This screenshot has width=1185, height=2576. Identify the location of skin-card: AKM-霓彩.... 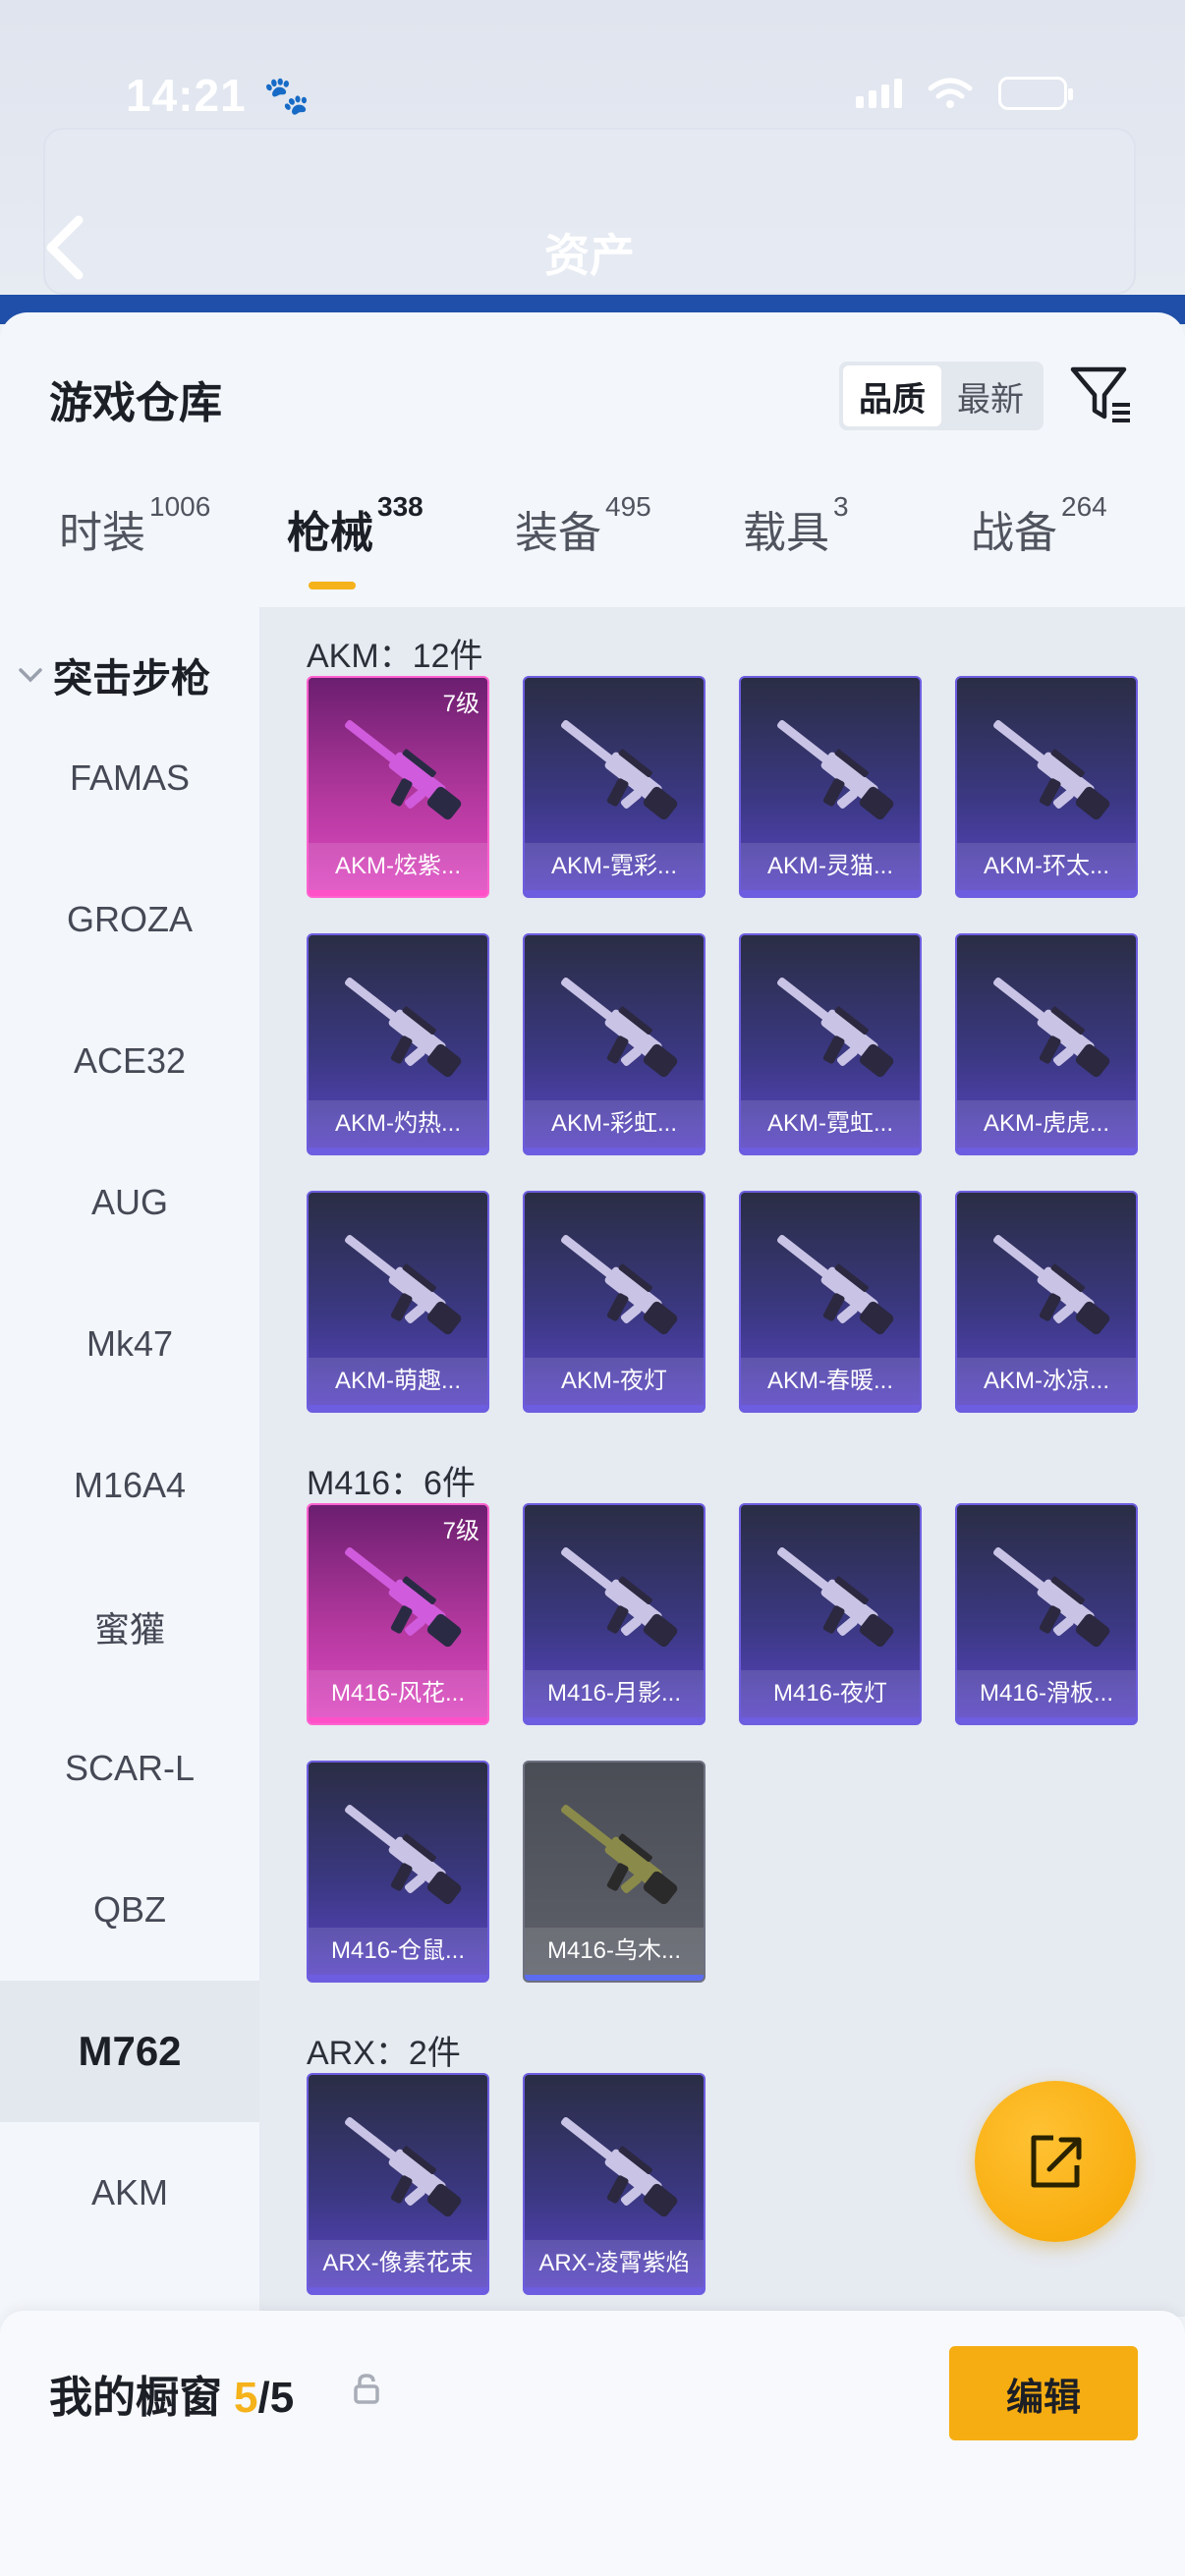
(614, 787).